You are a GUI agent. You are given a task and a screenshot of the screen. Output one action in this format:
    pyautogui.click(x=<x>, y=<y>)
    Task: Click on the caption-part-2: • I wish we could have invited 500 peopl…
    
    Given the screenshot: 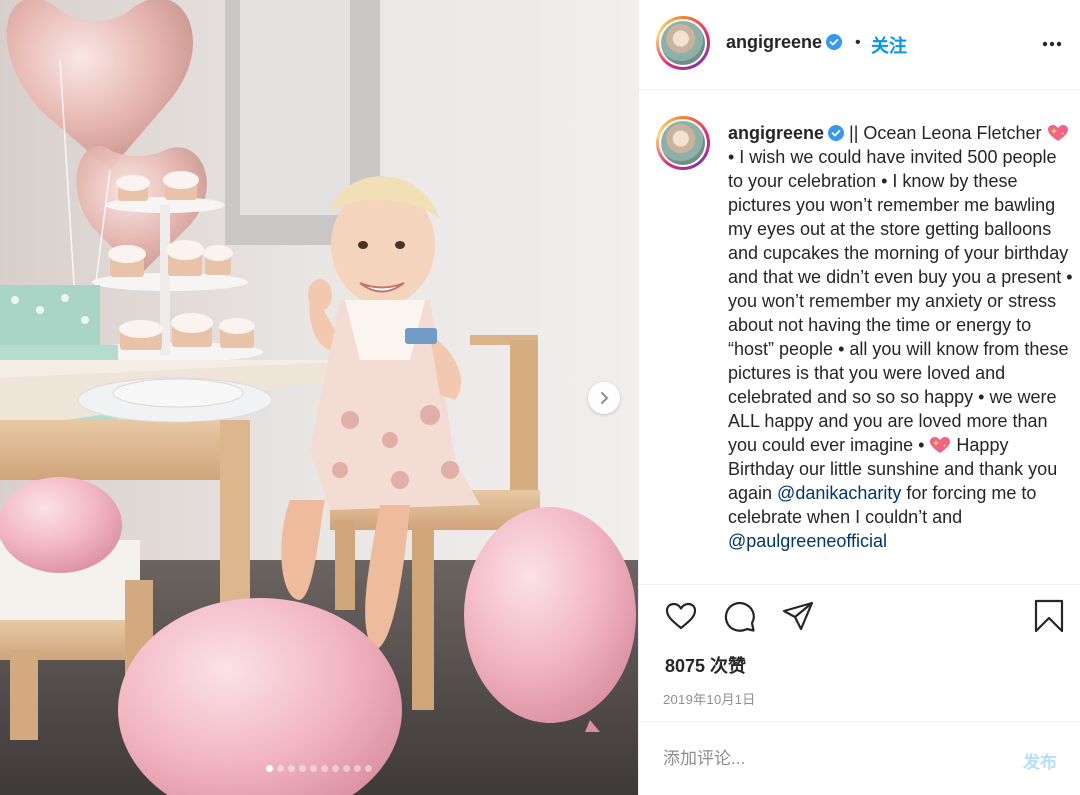 What is the action you would take?
    pyautogui.click(x=900, y=301)
    